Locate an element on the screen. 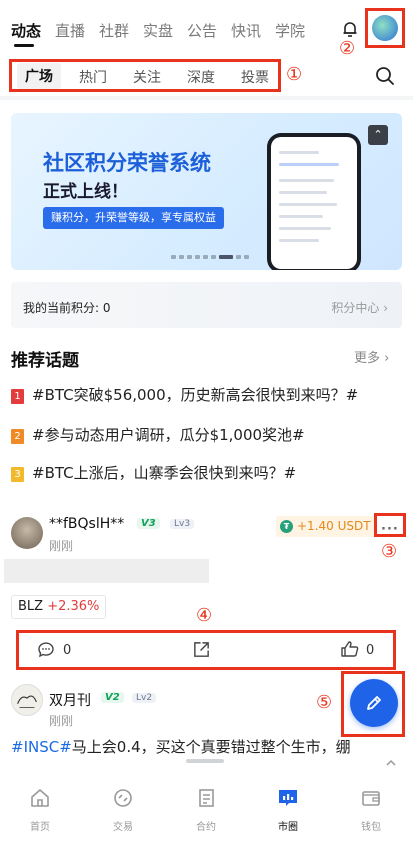  reward-badge: ₮ +1.40 USDT is located at coordinates (326, 526).